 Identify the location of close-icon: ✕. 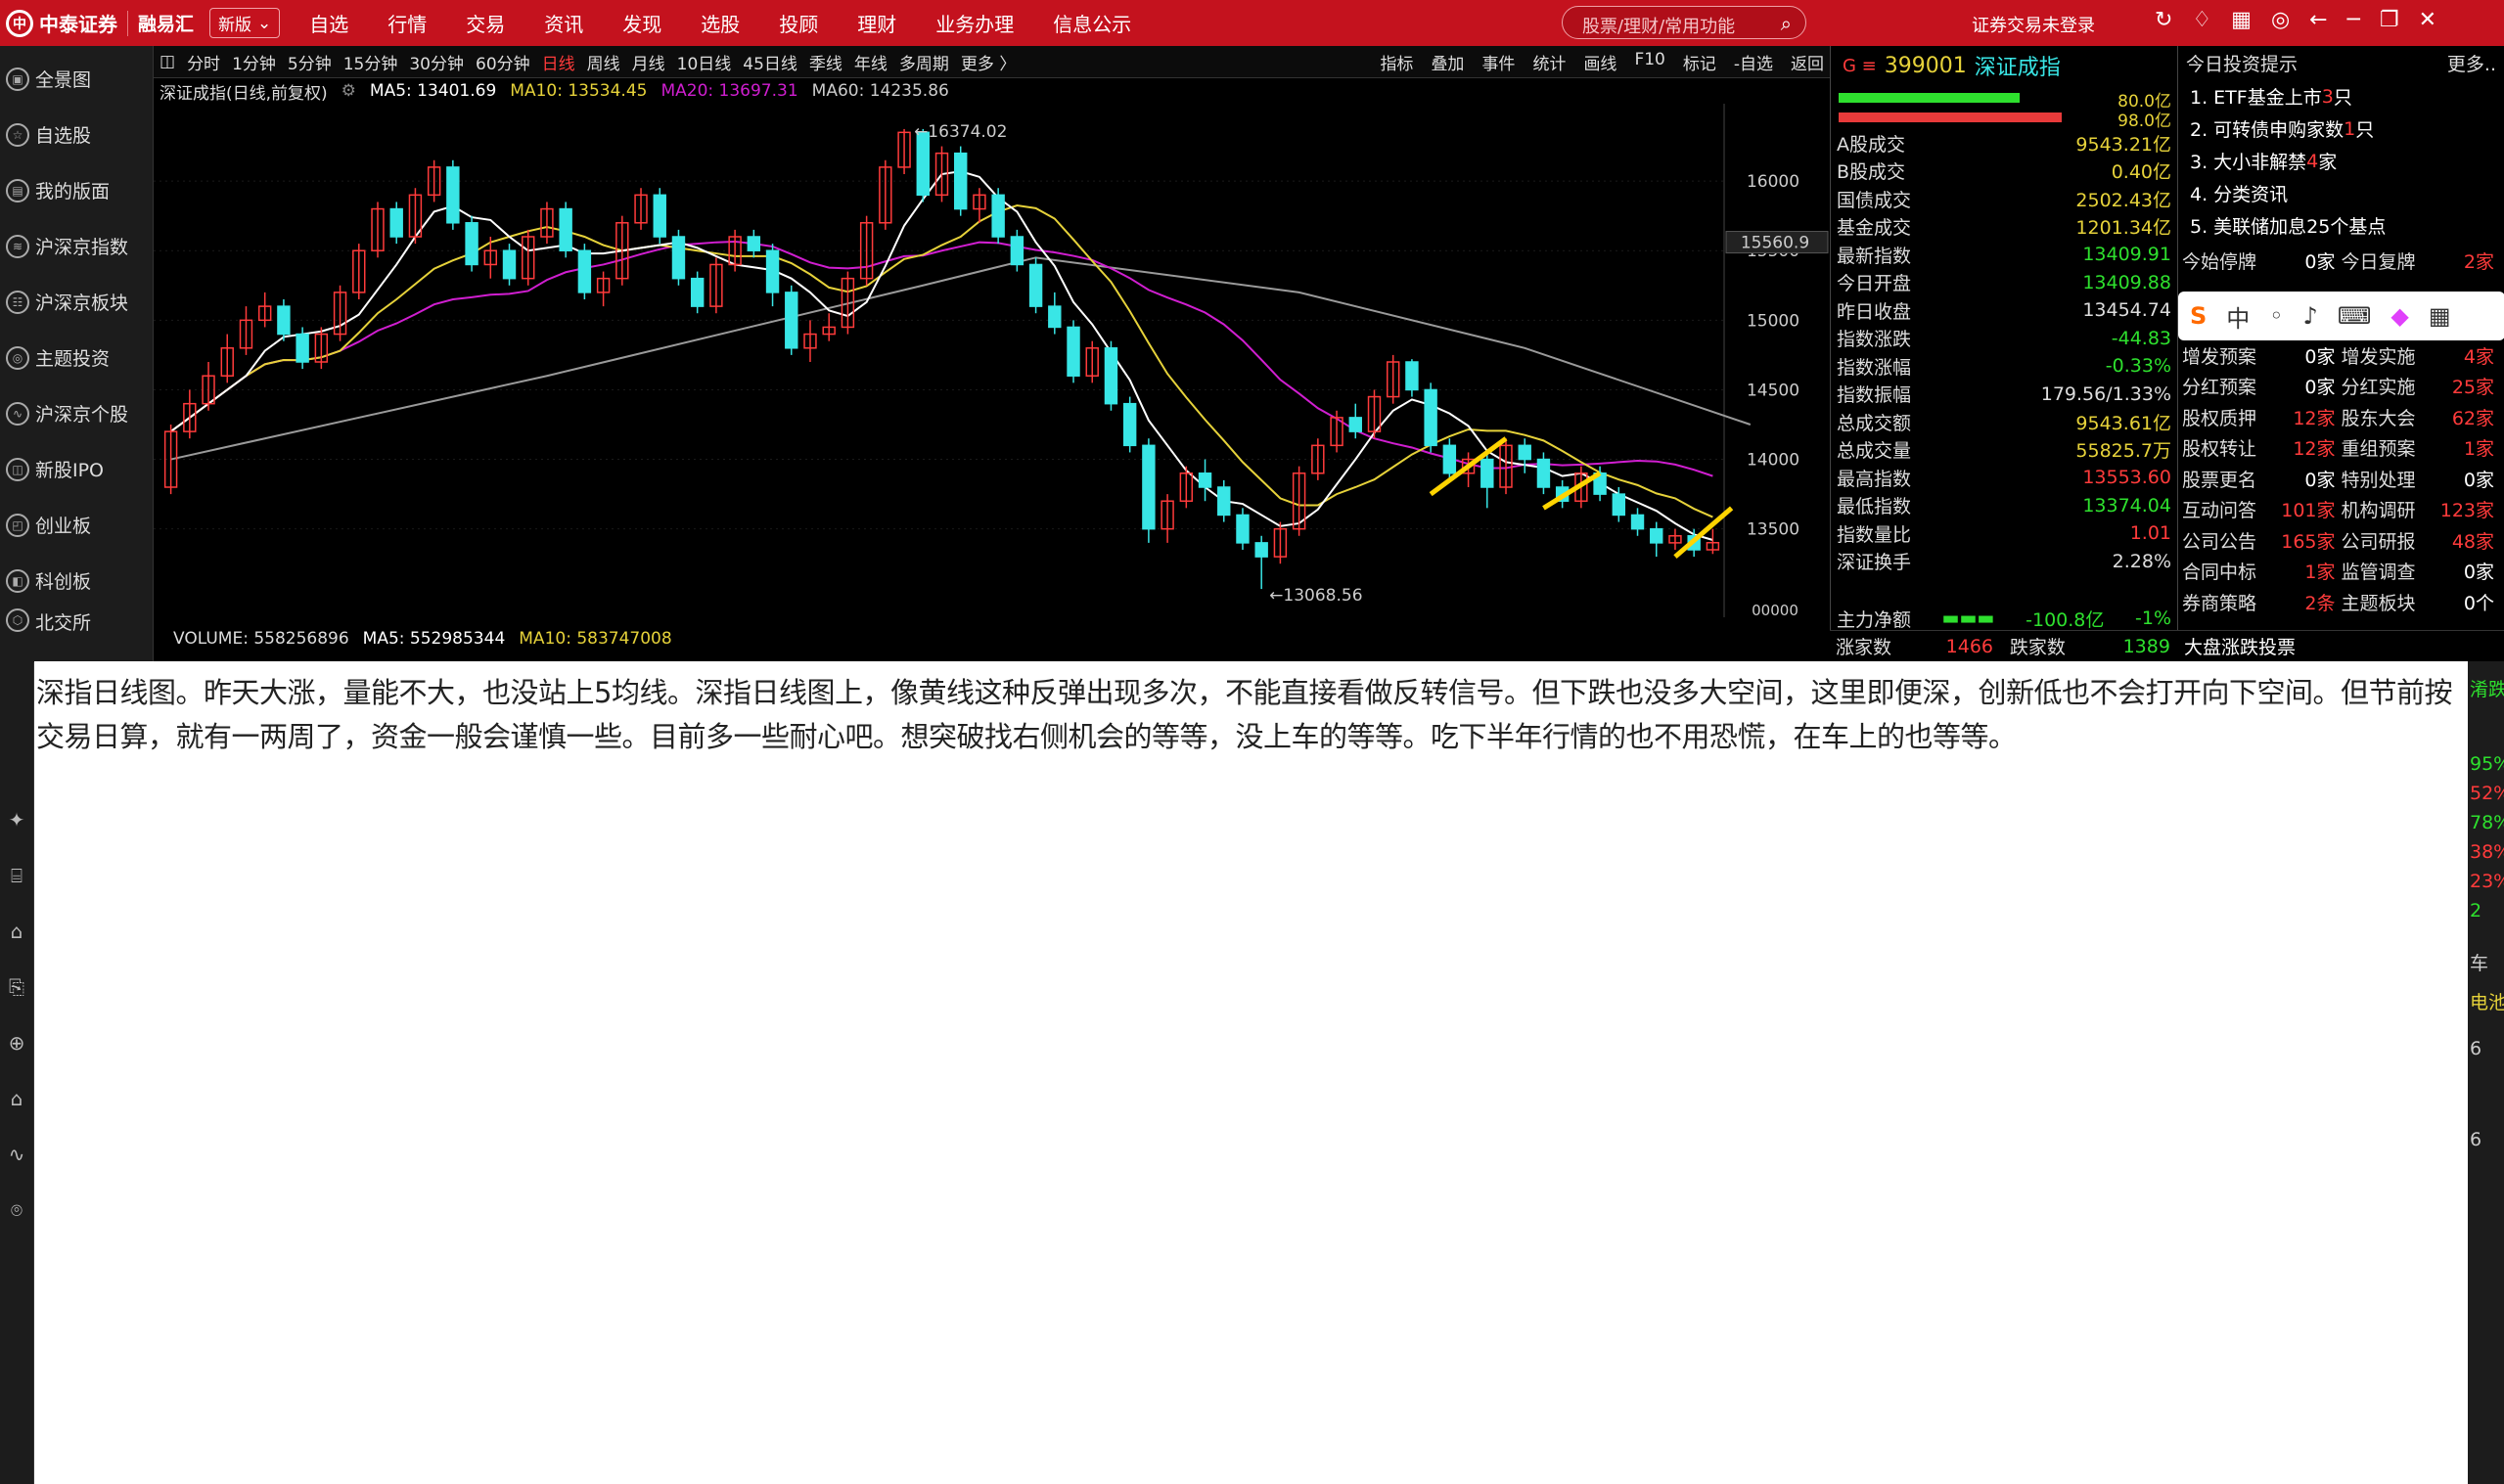
(2427, 20).